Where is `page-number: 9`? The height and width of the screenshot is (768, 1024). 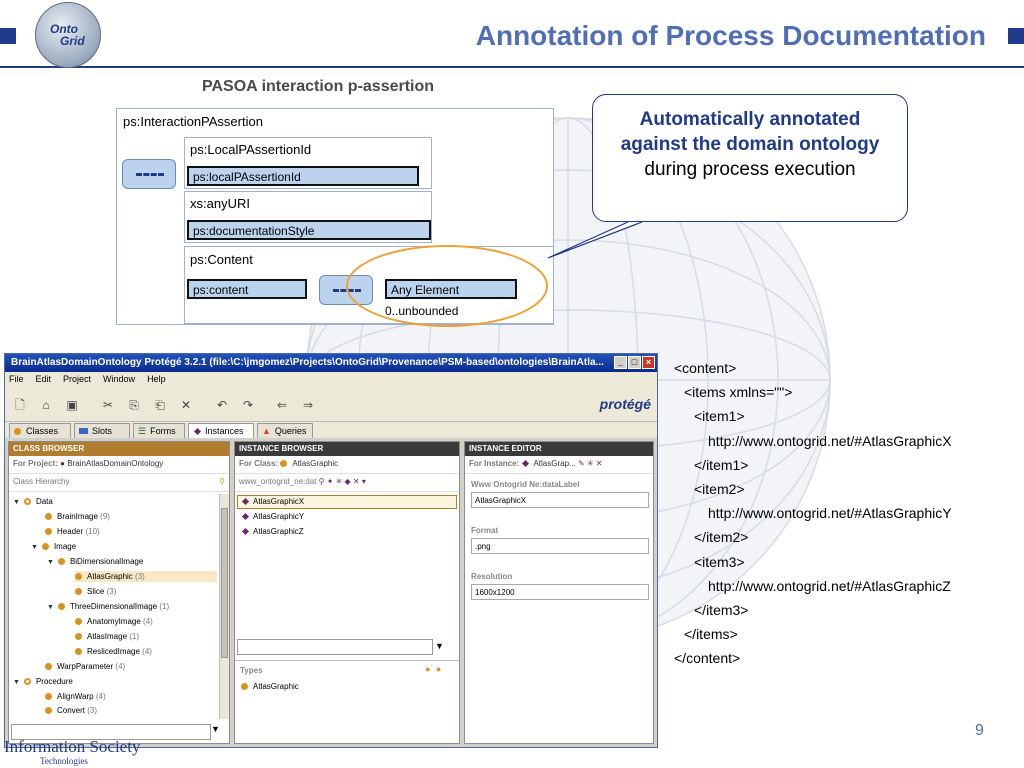
page-number: 9 is located at coordinates (979, 730).